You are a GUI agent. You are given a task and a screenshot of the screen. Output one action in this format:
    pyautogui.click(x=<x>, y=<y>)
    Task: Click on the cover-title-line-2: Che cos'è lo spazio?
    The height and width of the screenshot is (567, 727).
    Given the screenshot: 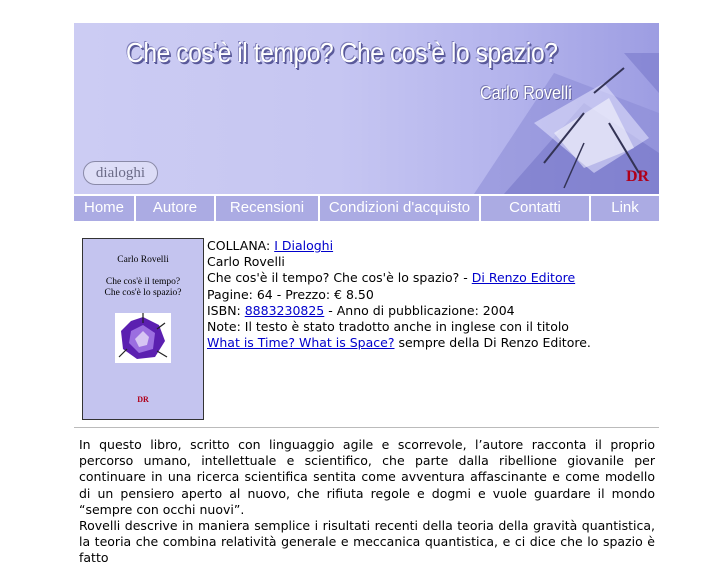 What is the action you would take?
    pyautogui.click(x=143, y=293)
    